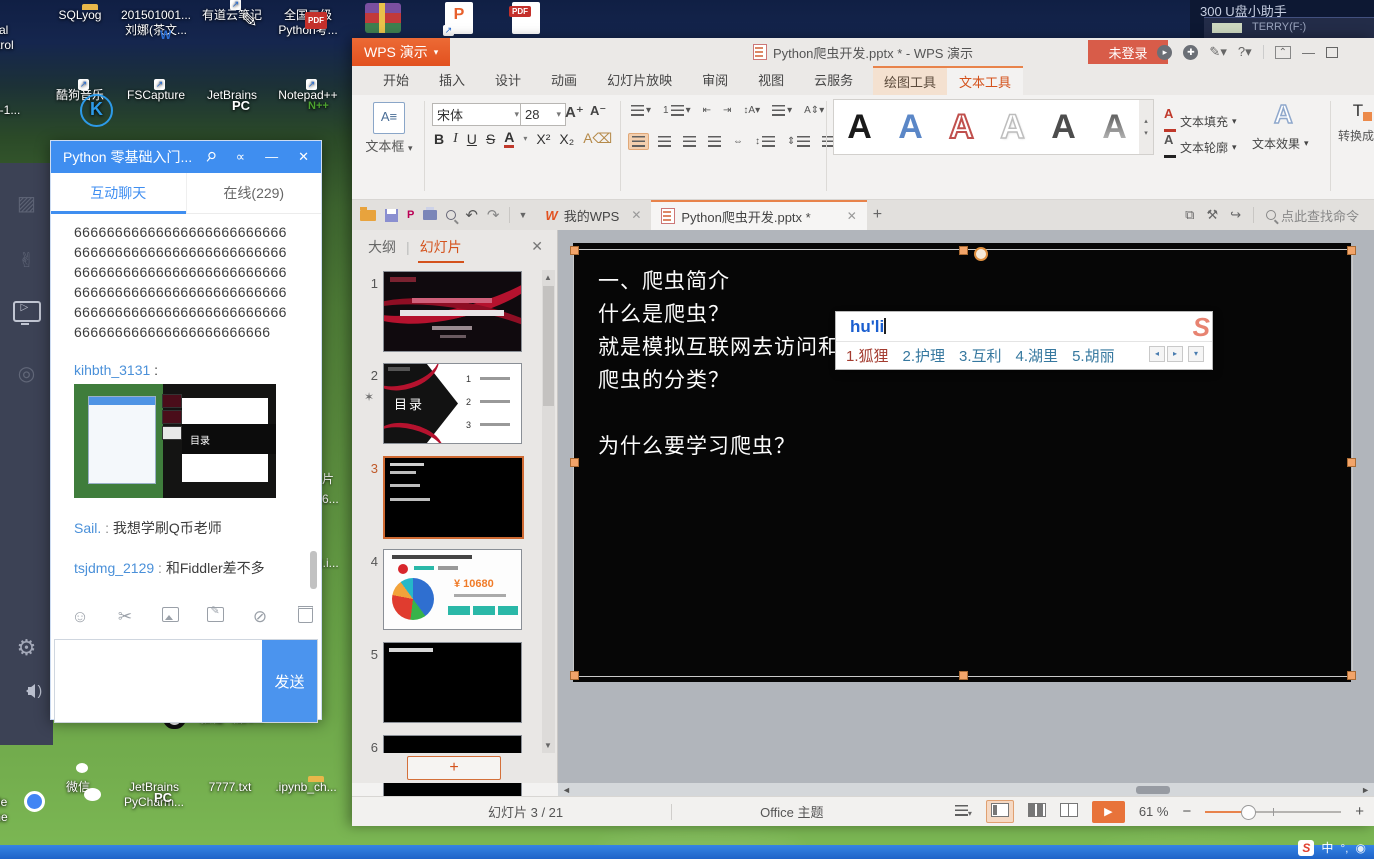 The image size is (1374, 859). What do you see at coordinates (707, 110) in the screenshot?
I see `decrease-indent-button: ⇤` at bounding box center [707, 110].